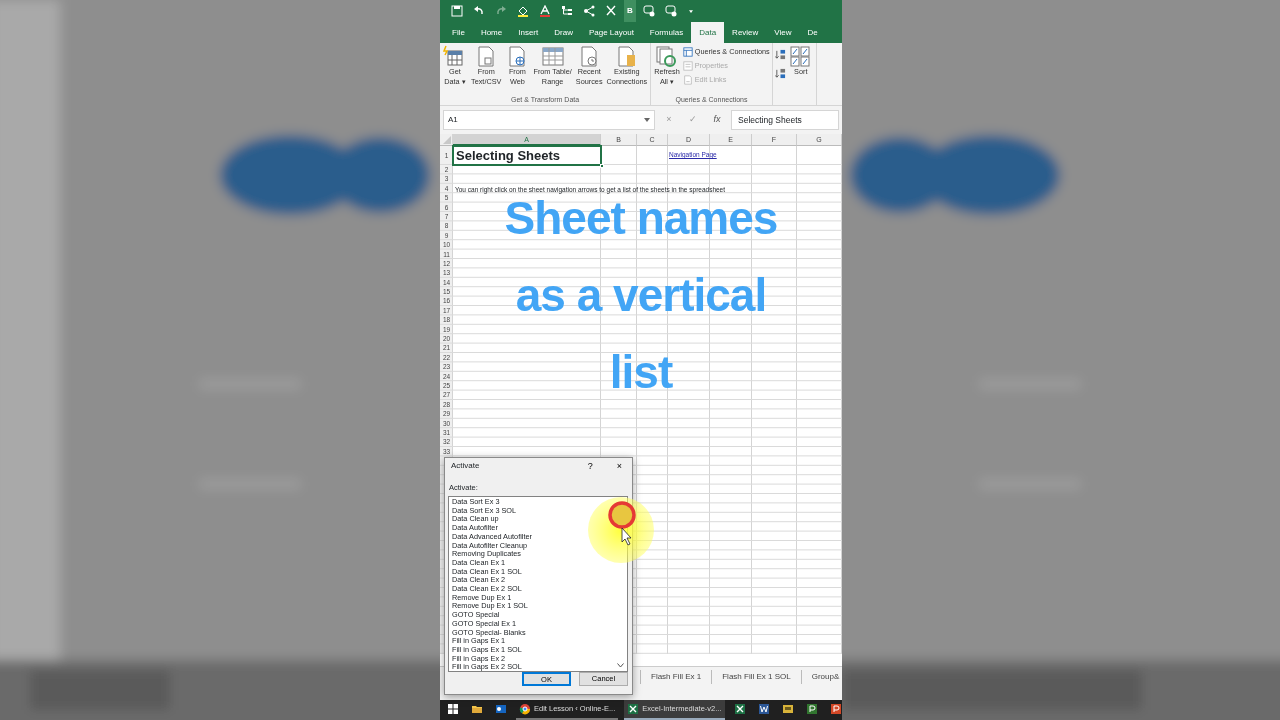 Image resolution: width=1280 pixels, height=720 pixels. Describe the element at coordinates (523, 11) in the screenshot. I see `fill-bucket-icon` at that location.